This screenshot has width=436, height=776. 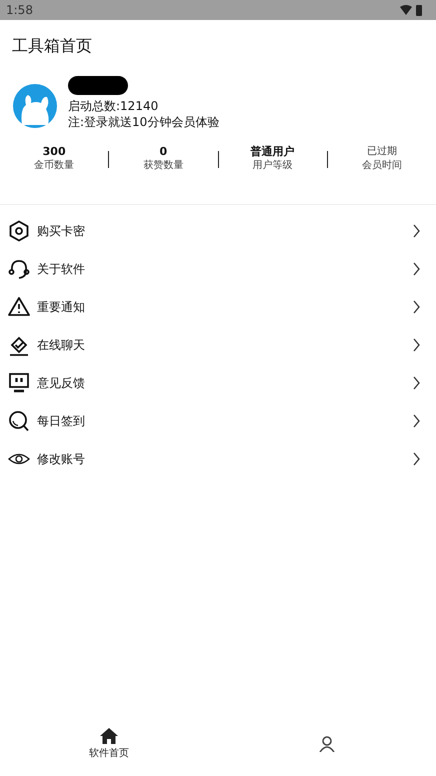 I want to click on menu-item: 修改账号, so click(x=218, y=459).